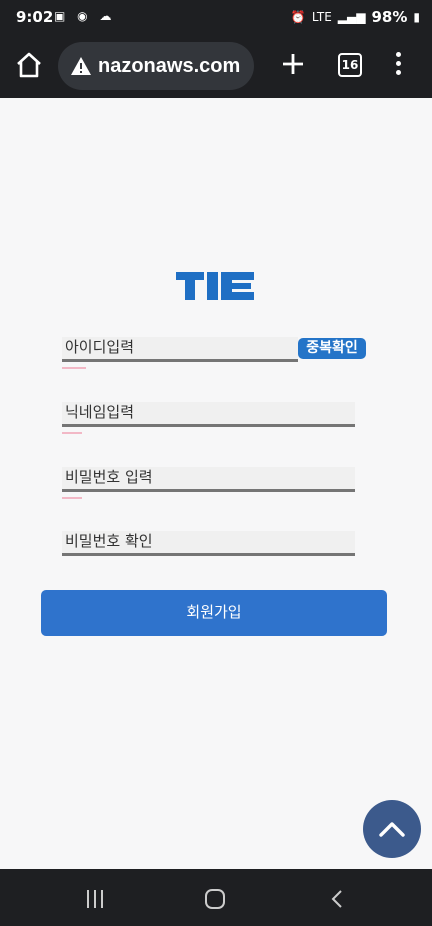 The width and height of the screenshot is (432, 926). Describe the element at coordinates (216, 18) in the screenshot. I see `status-bar: 9:02 ▣ ◉ ☁ ⏰ LTE ▂▄▆ 98% ▮` at that location.